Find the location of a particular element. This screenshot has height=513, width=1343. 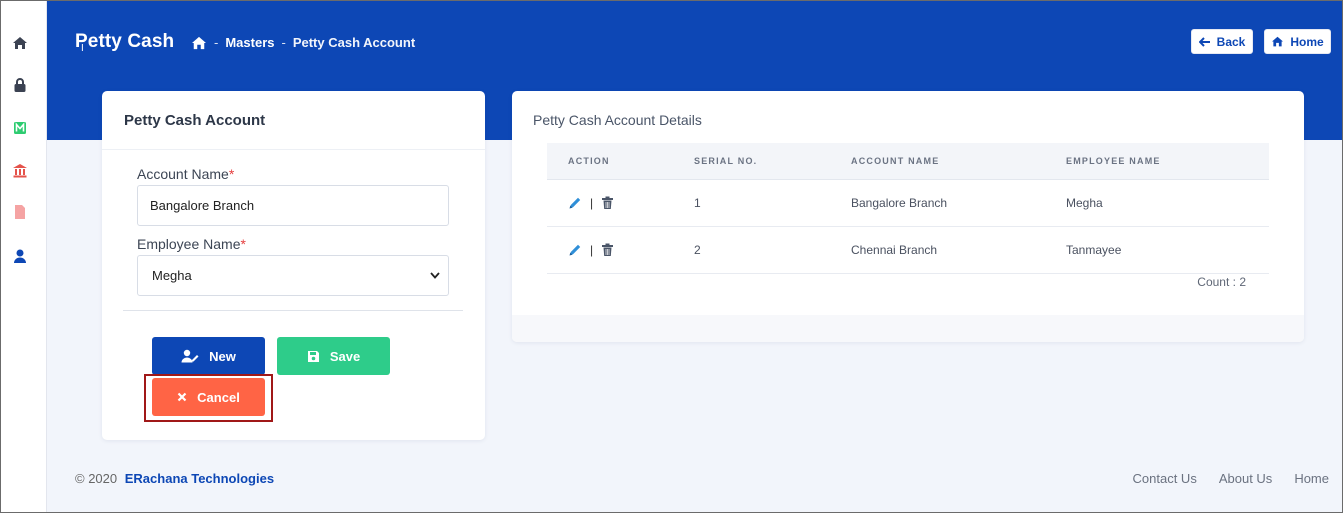

breadcrumb-masters: Masters is located at coordinates (249, 42).